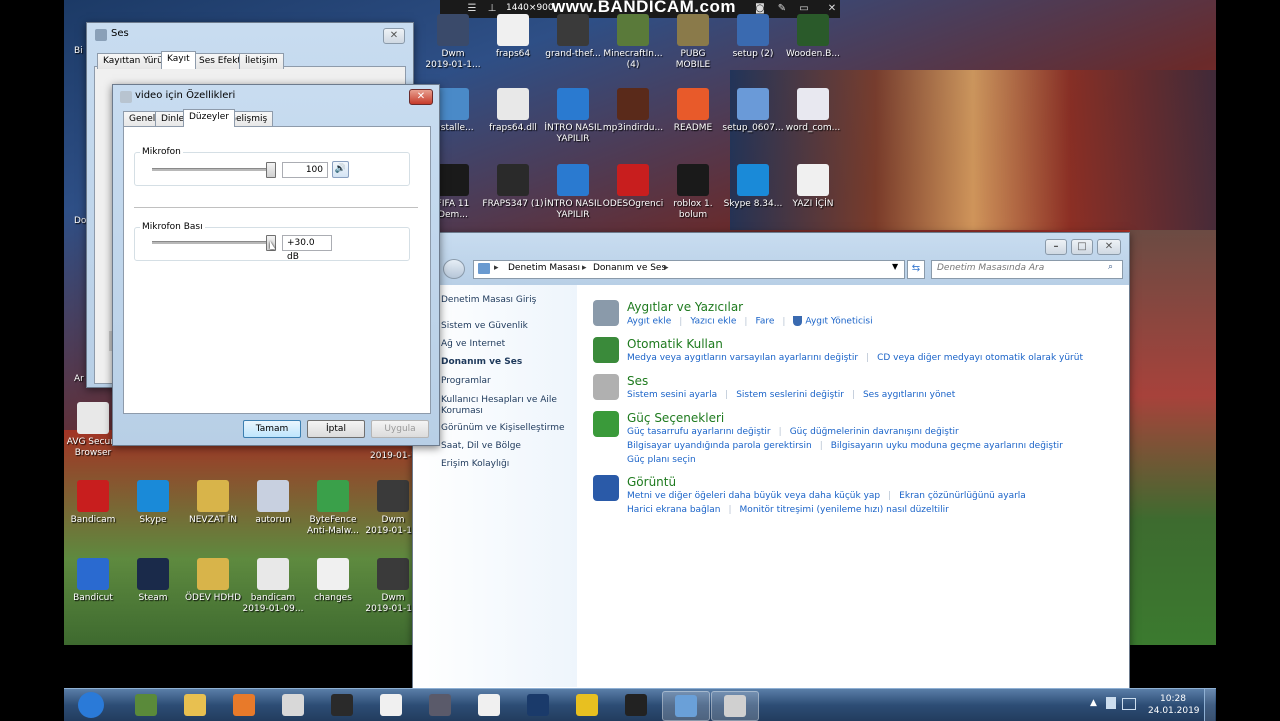 The height and width of the screenshot is (721, 1280). I want to click on desktop-icon: PUBG MOBILE, so click(693, 42).